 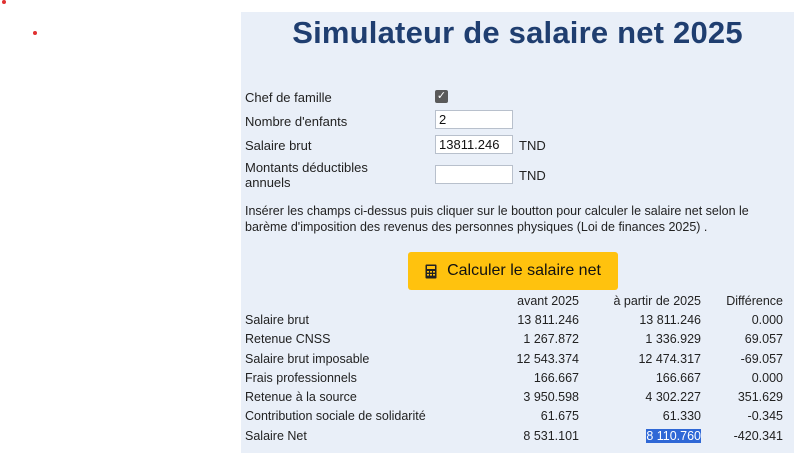 What do you see at coordinates (513, 300) in the screenshot?
I see `results-header-row: avant 2025 à partir de 2025 Différence` at bounding box center [513, 300].